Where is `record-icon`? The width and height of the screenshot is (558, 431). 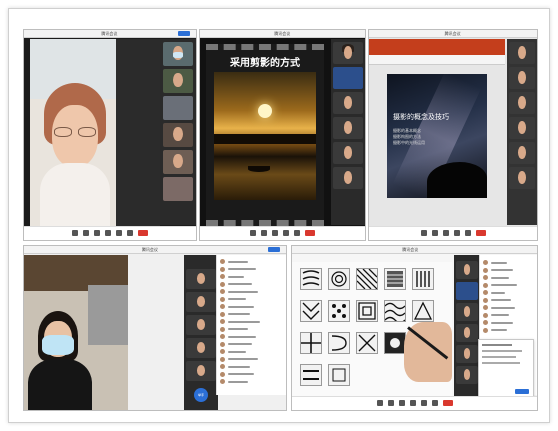 record-icon is located at coordinates (434, 403).